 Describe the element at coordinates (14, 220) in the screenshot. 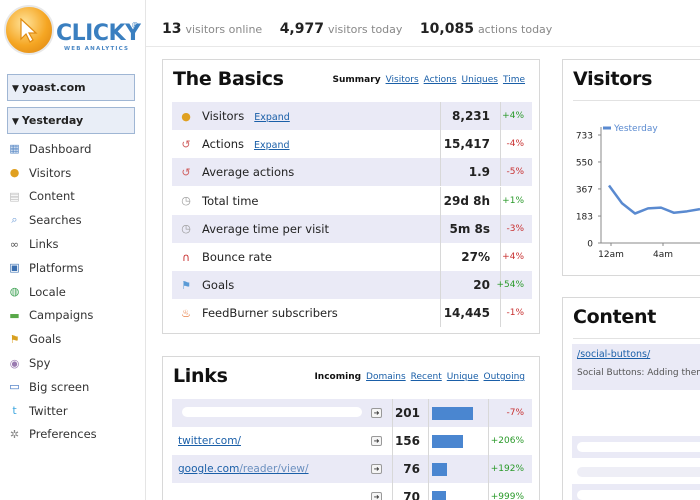

I see `search-icon: ⌕` at that location.